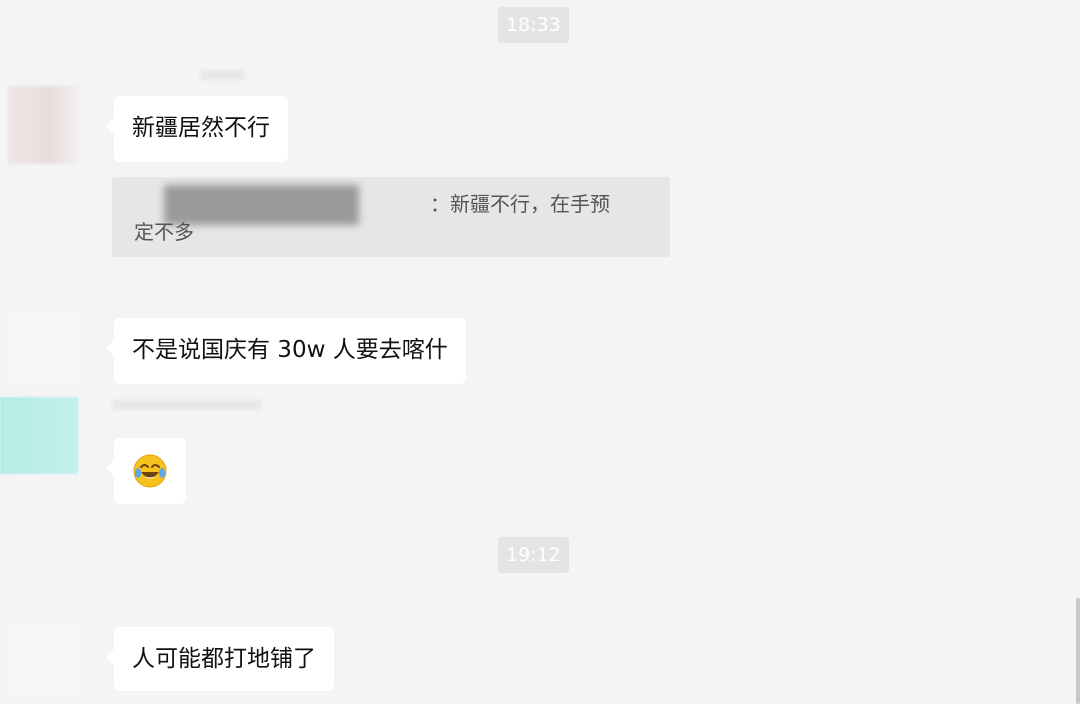 The height and width of the screenshot is (704, 1080). Describe the element at coordinates (1078, 651) in the screenshot. I see `scrollbar` at that location.